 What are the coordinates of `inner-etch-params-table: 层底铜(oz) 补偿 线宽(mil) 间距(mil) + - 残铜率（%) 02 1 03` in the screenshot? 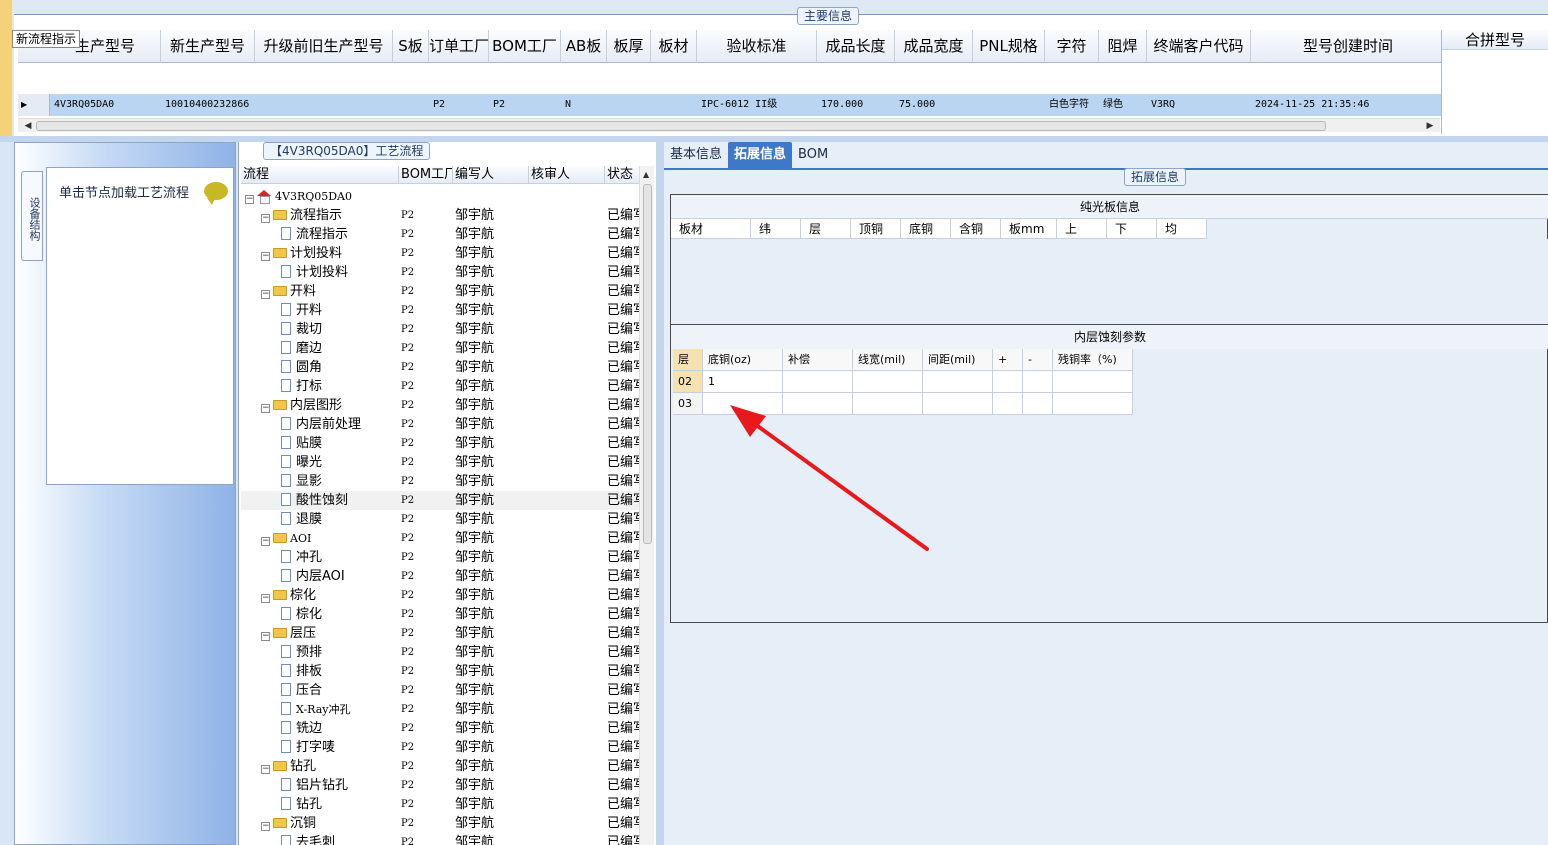 It's located at (903, 382).